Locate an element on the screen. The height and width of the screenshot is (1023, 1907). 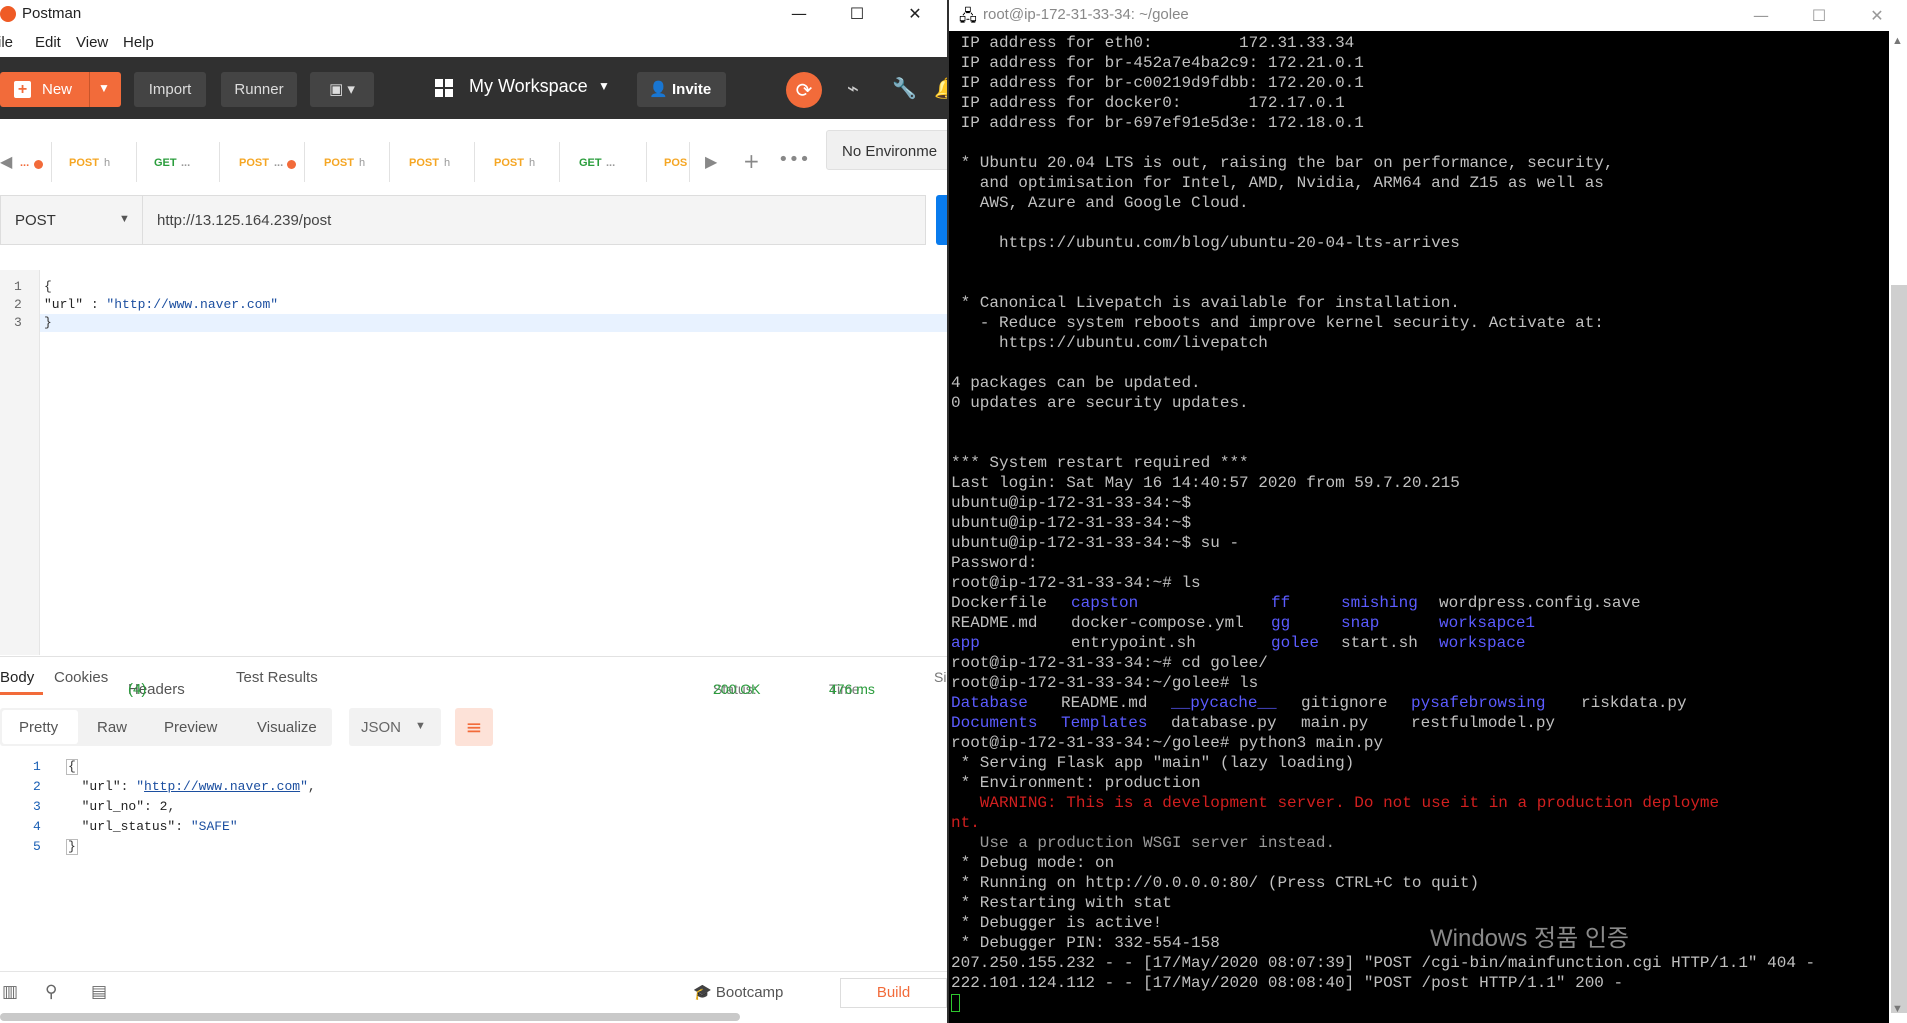
directory-entry: Documents is located at coordinates (994, 723).